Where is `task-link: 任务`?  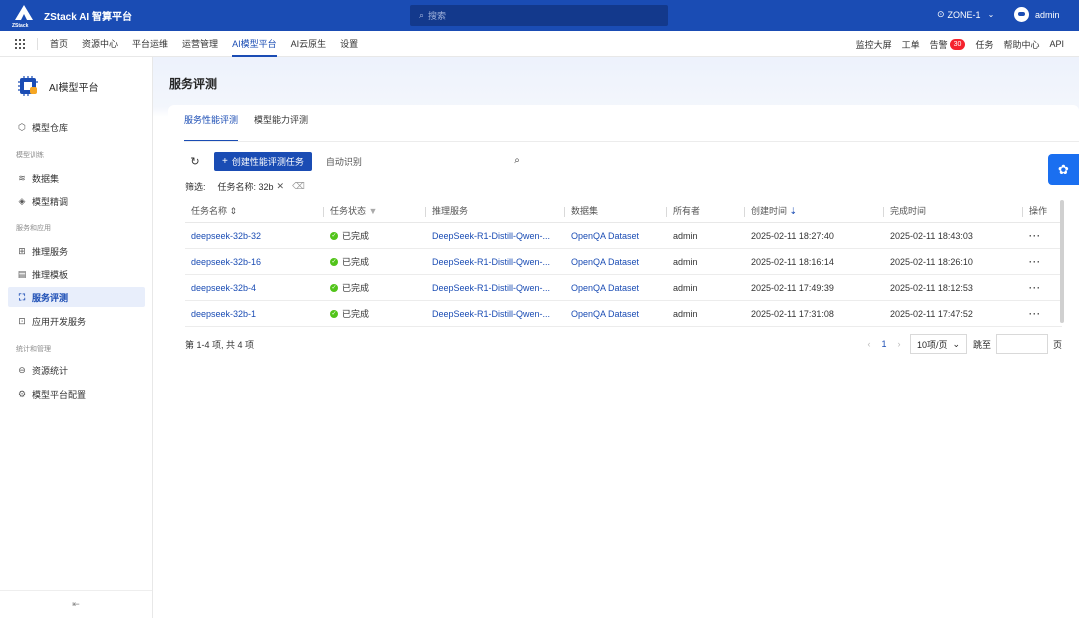
task-link: 任务 is located at coordinates (984, 44).